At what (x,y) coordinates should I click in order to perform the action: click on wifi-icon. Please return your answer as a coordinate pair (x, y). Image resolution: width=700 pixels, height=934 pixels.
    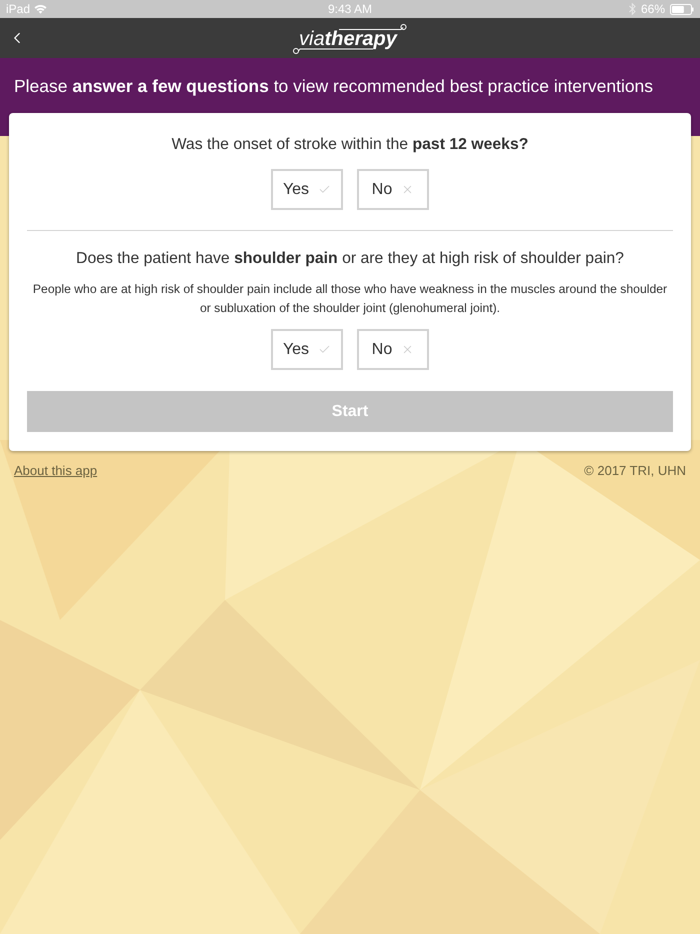
    Looking at the image, I should click on (41, 9).